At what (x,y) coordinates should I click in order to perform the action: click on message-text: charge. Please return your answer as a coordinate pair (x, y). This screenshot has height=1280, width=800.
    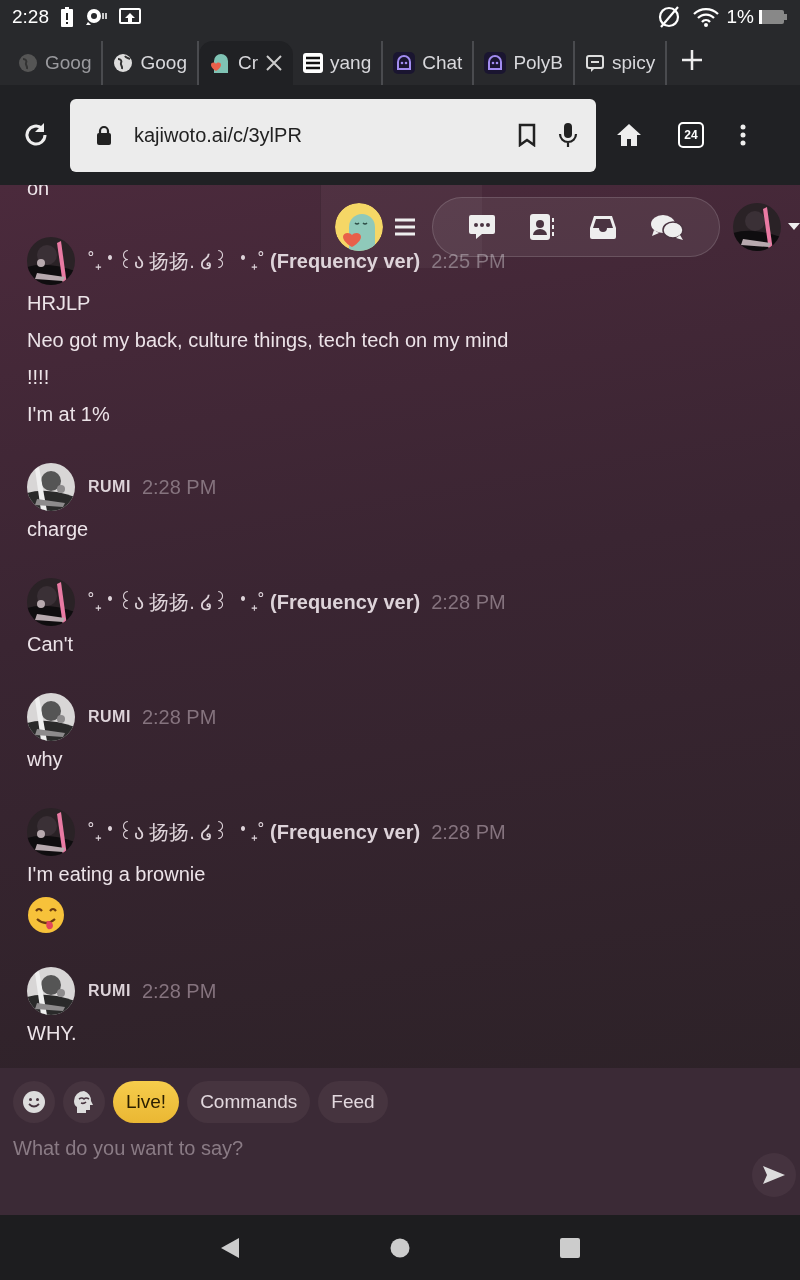
    Looking at the image, I should click on (58, 529).